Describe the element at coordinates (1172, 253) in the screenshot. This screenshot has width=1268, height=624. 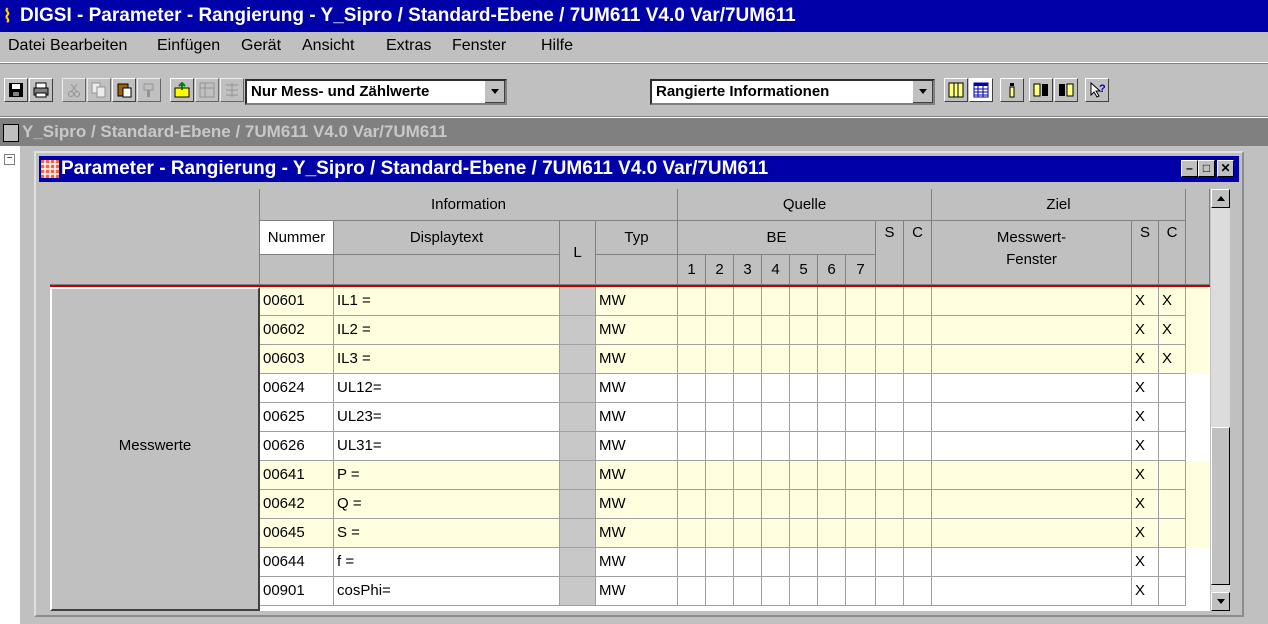
I see `ziel-c-header: C` at that location.